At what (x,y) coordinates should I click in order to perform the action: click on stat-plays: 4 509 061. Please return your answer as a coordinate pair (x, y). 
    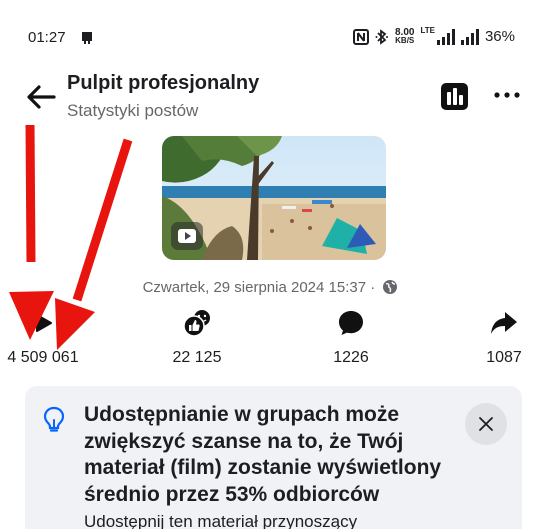
    Looking at the image, I should click on (49, 337).